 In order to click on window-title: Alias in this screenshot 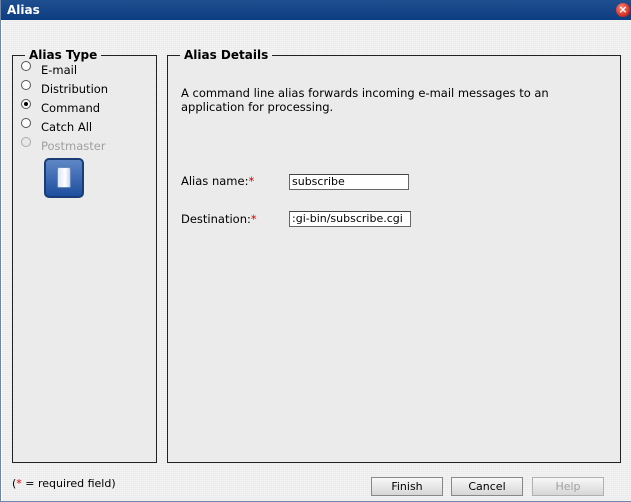, I will do `click(23, 10)`.